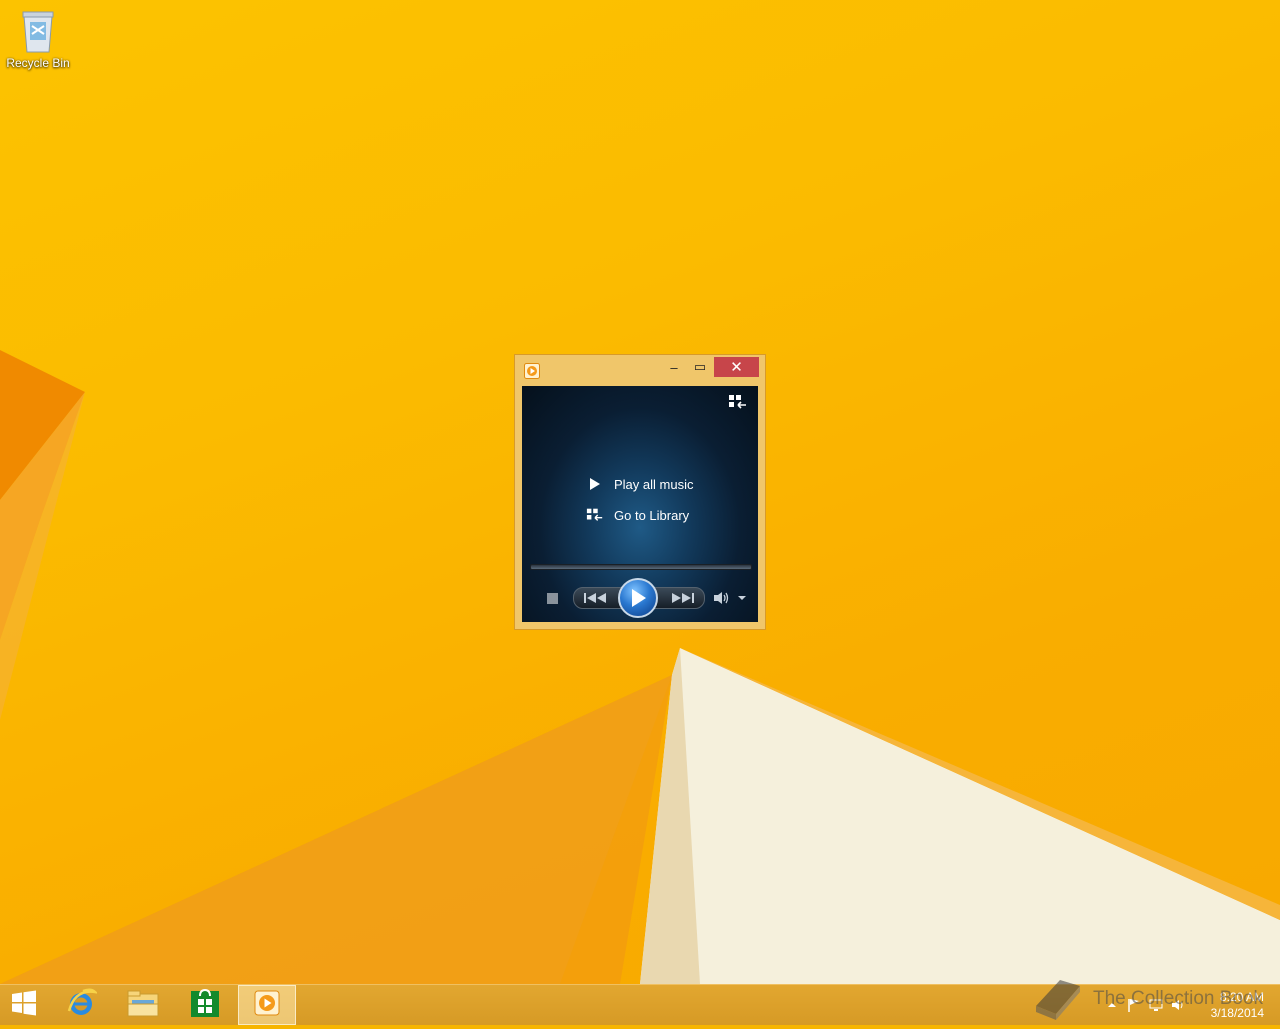  I want to click on start-button, so click(24, 1005).